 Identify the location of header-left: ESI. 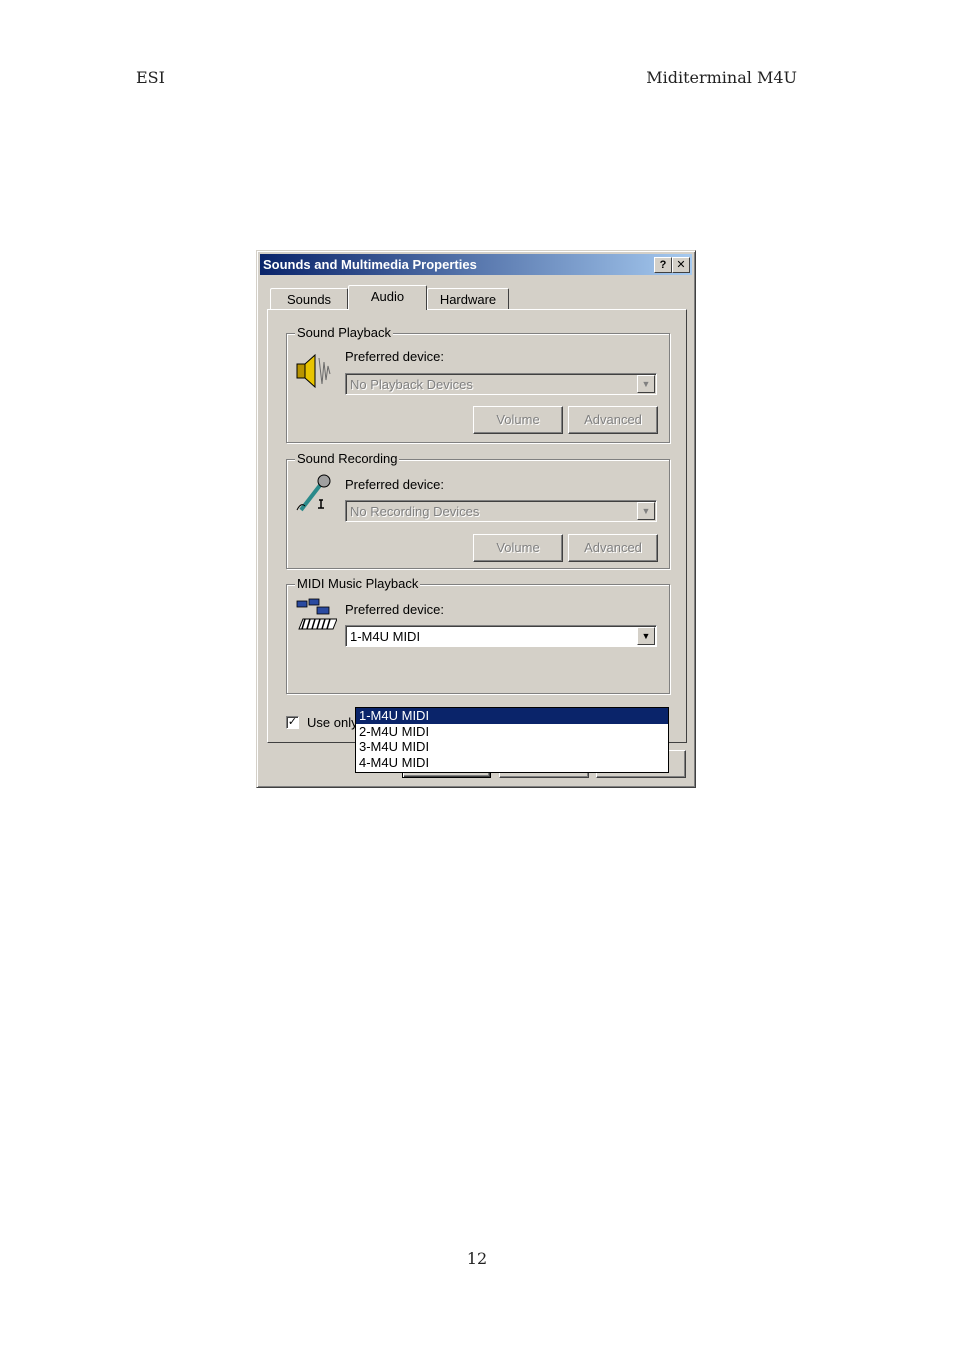
(150, 77).